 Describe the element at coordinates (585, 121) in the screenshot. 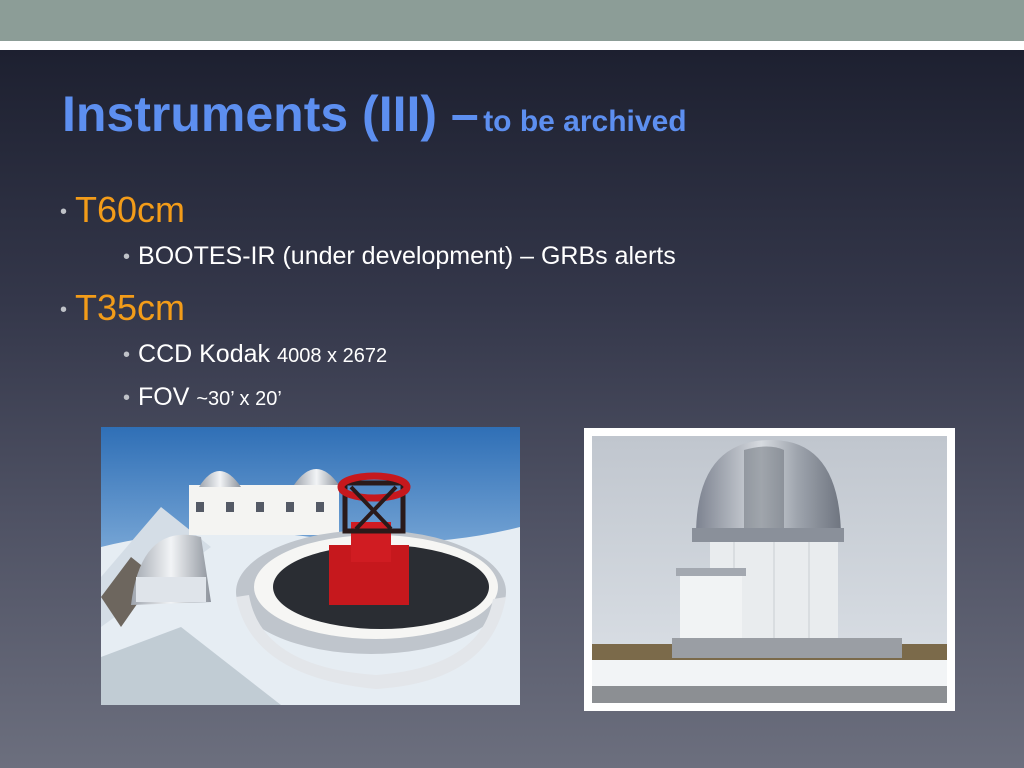

I see `title-subtitle: to be archived` at that location.